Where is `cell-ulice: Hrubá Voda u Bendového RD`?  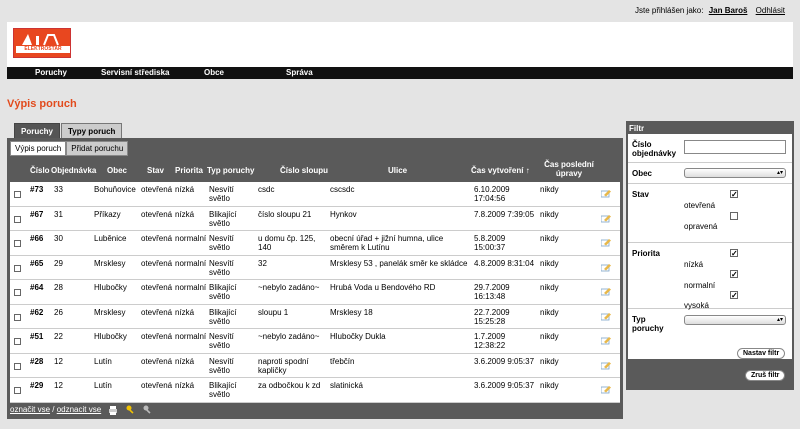 cell-ulice: Hrubá Voda u Bendového RD is located at coordinates (383, 287).